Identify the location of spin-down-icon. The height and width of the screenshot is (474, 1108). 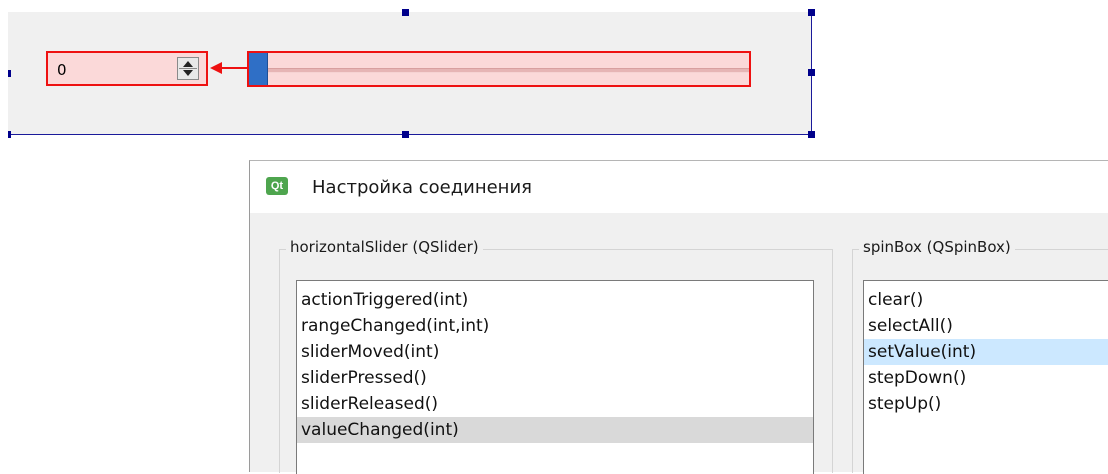
(188, 73).